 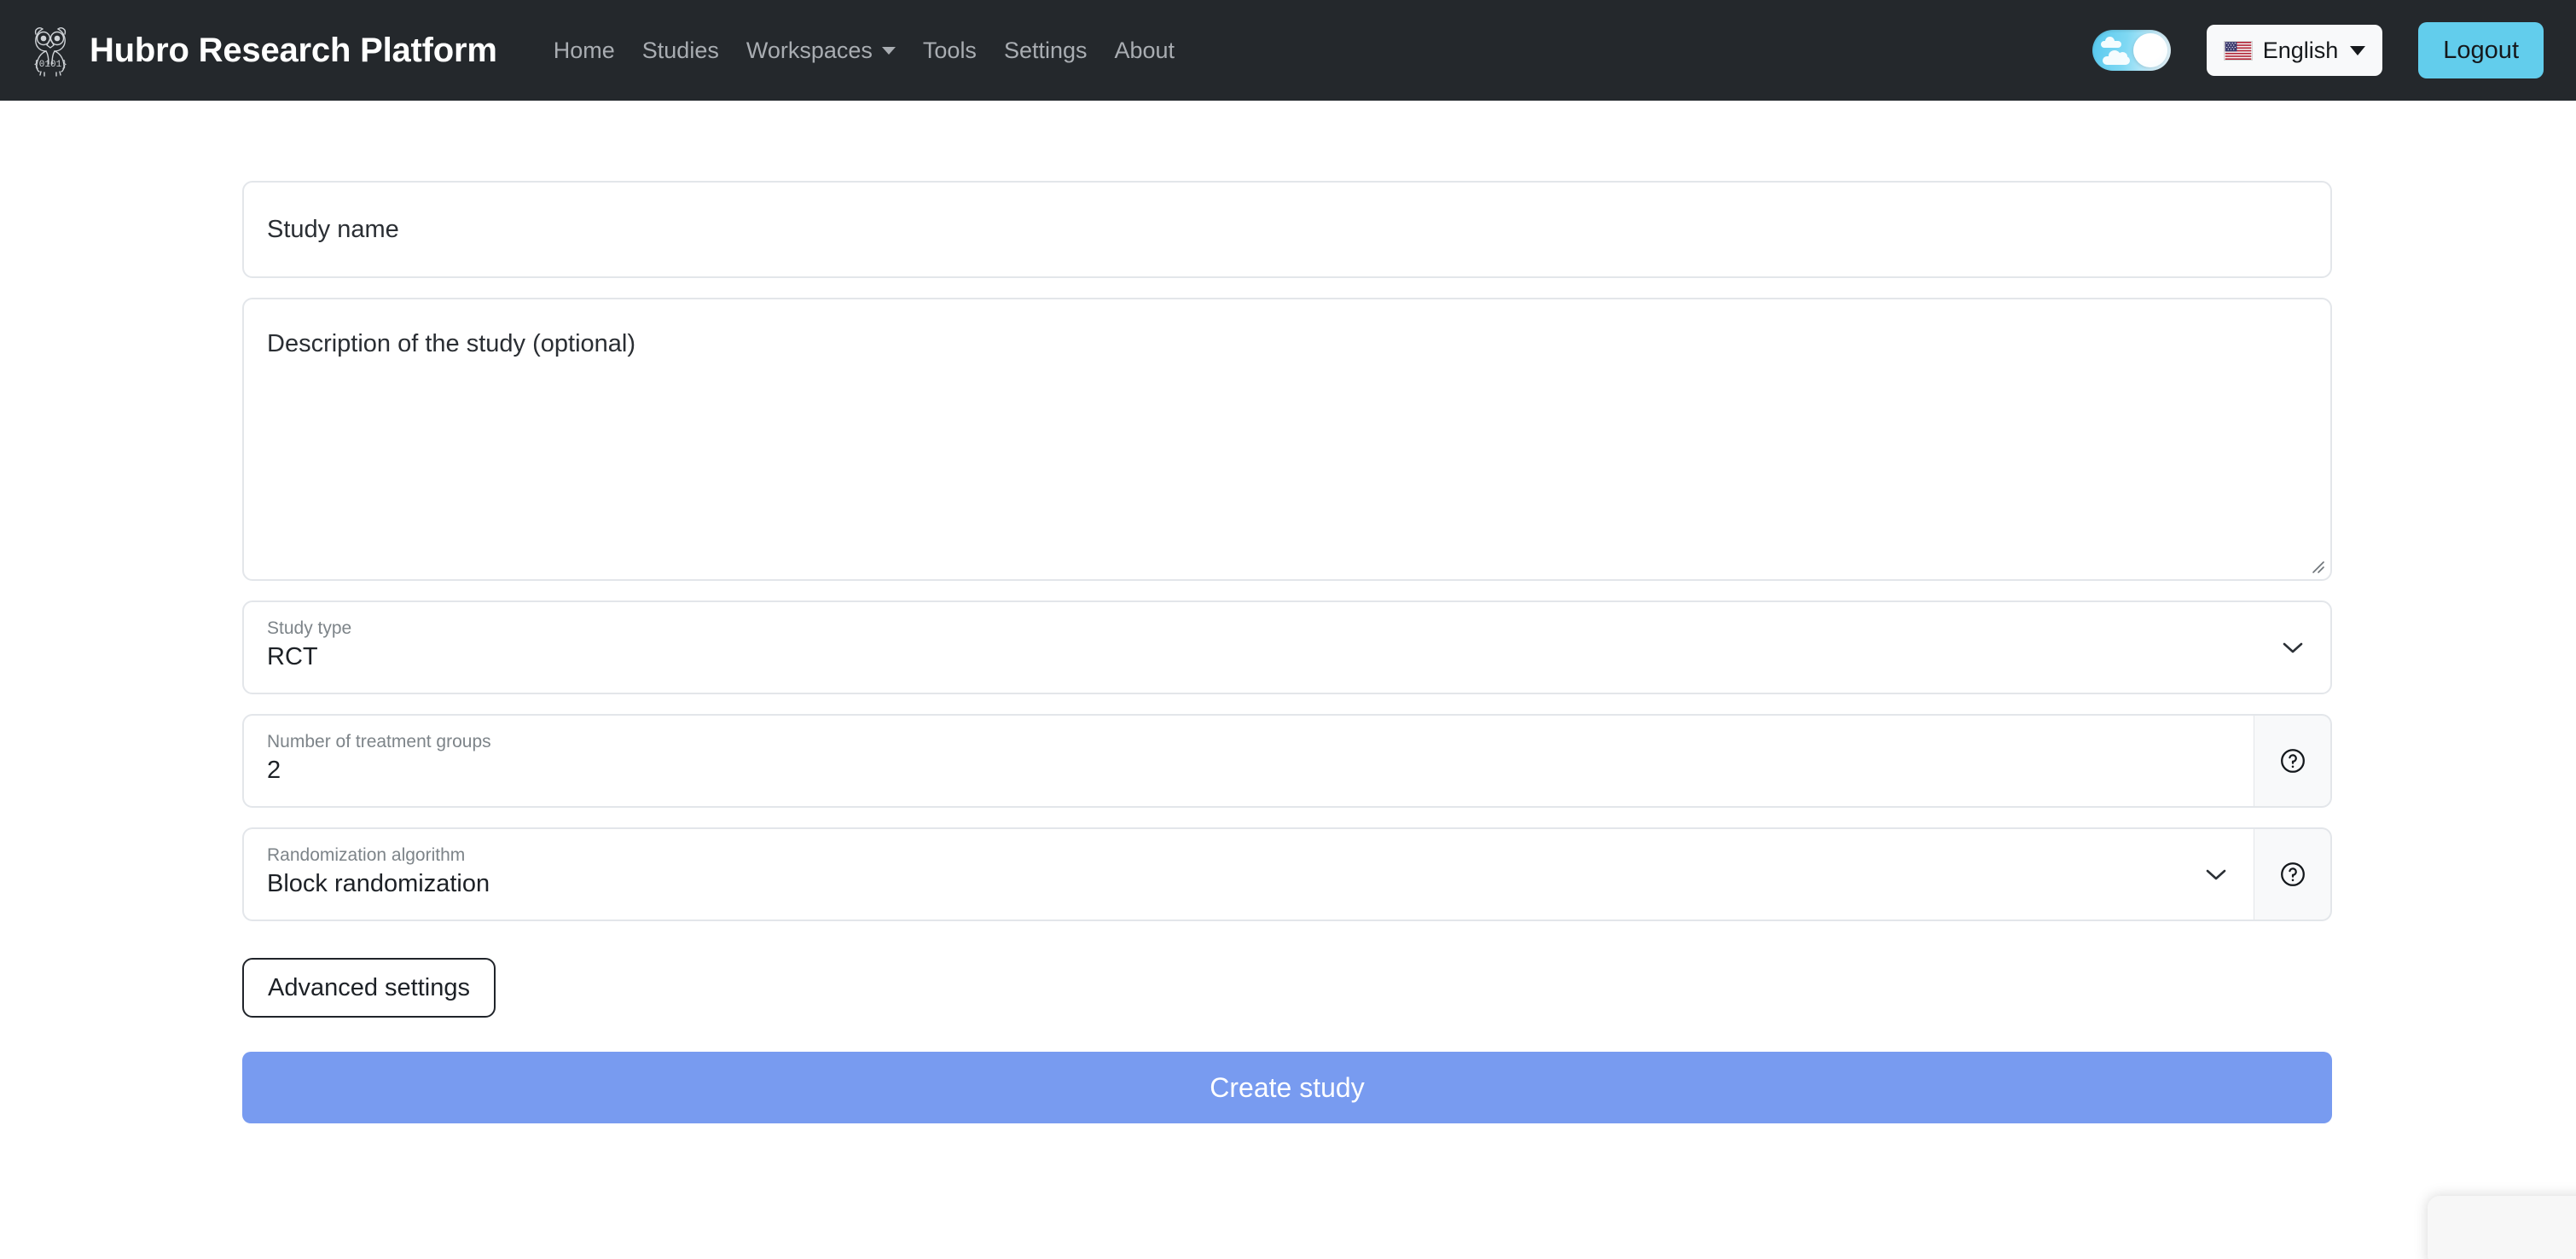 I want to click on treatment-groups-help-button, so click(x=2293, y=761).